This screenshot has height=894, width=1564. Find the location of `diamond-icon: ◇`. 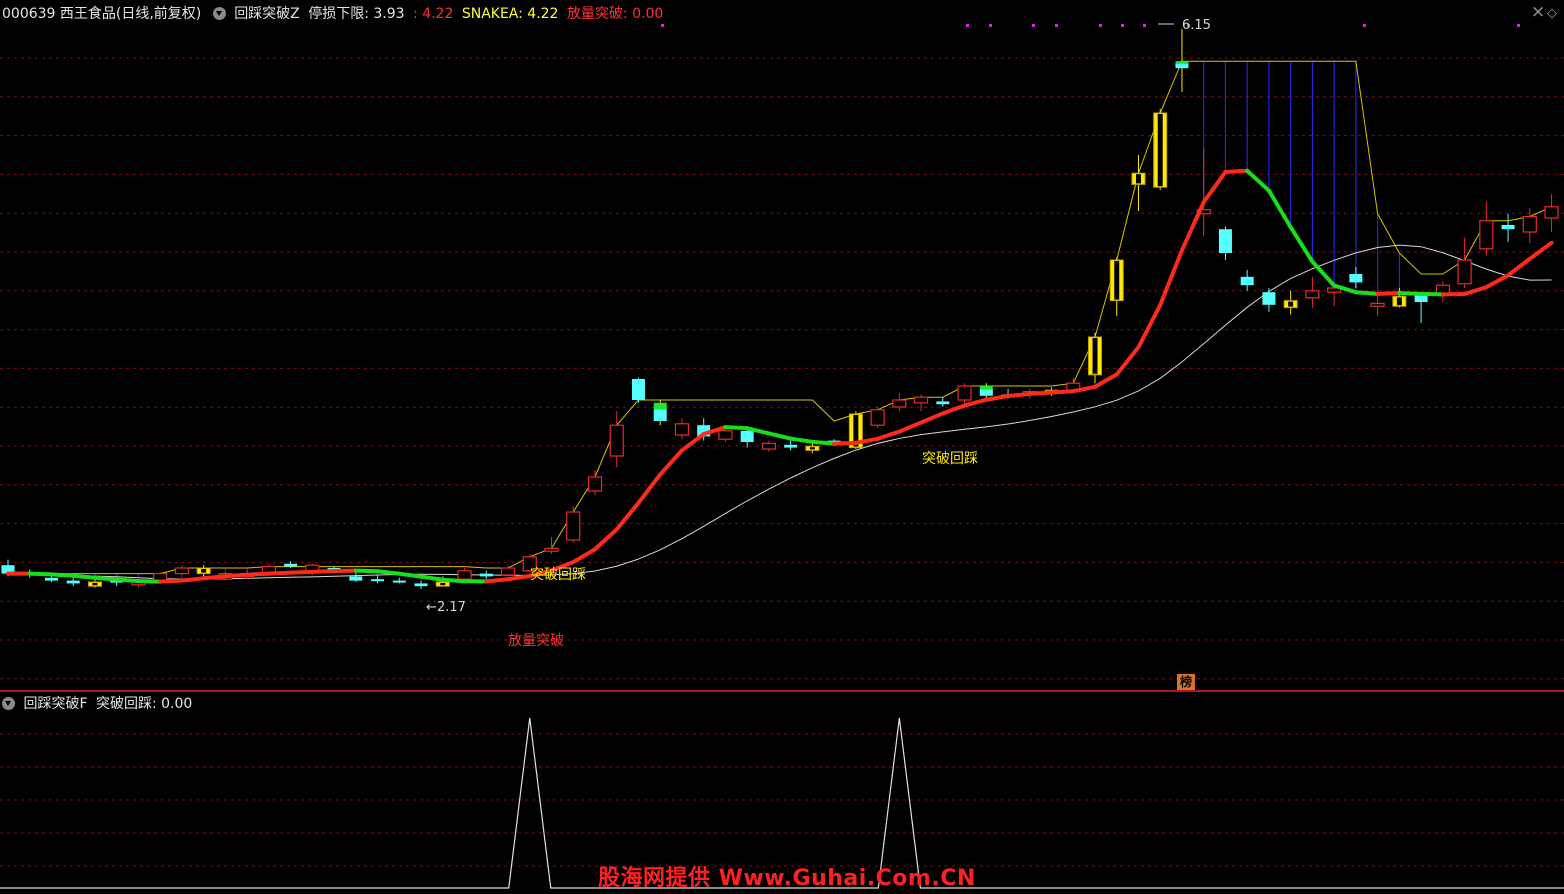

diamond-icon: ◇ is located at coordinates (1552, 13).